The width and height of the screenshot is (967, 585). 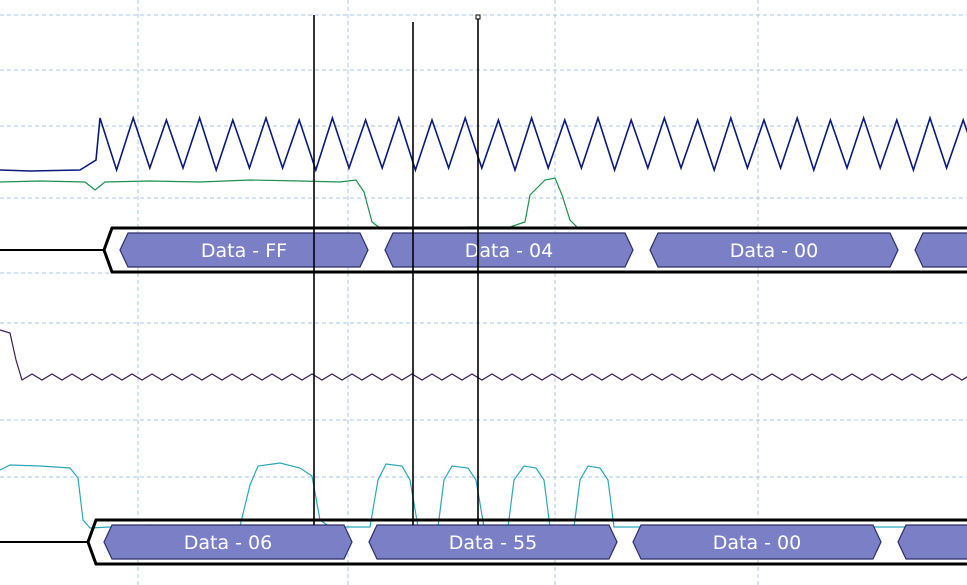 What do you see at coordinates (478, 17) in the screenshot?
I see `cursor-3-handle` at bounding box center [478, 17].